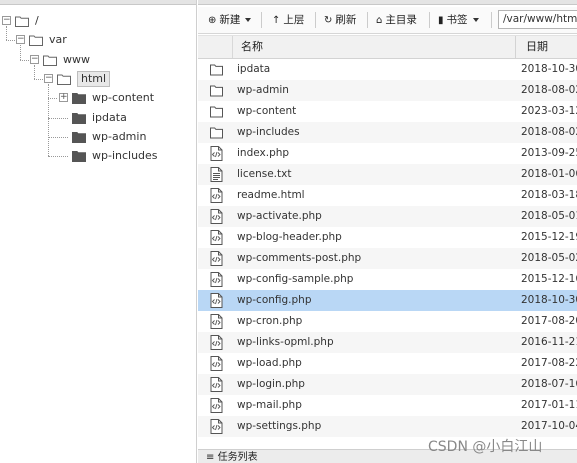 The height and width of the screenshot is (463, 577). What do you see at coordinates (387, 69) in the screenshot?
I see `file-row: ipdata 2018-10-30` at bounding box center [387, 69].